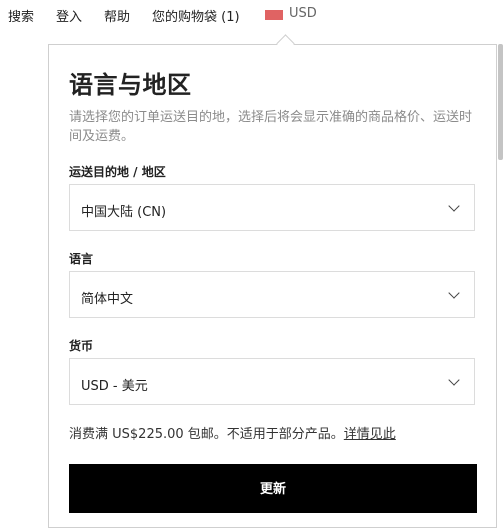 This screenshot has height=532, width=503. Describe the element at coordinates (274, 15) in the screenshot. I see `china-flag-icon` at that location.